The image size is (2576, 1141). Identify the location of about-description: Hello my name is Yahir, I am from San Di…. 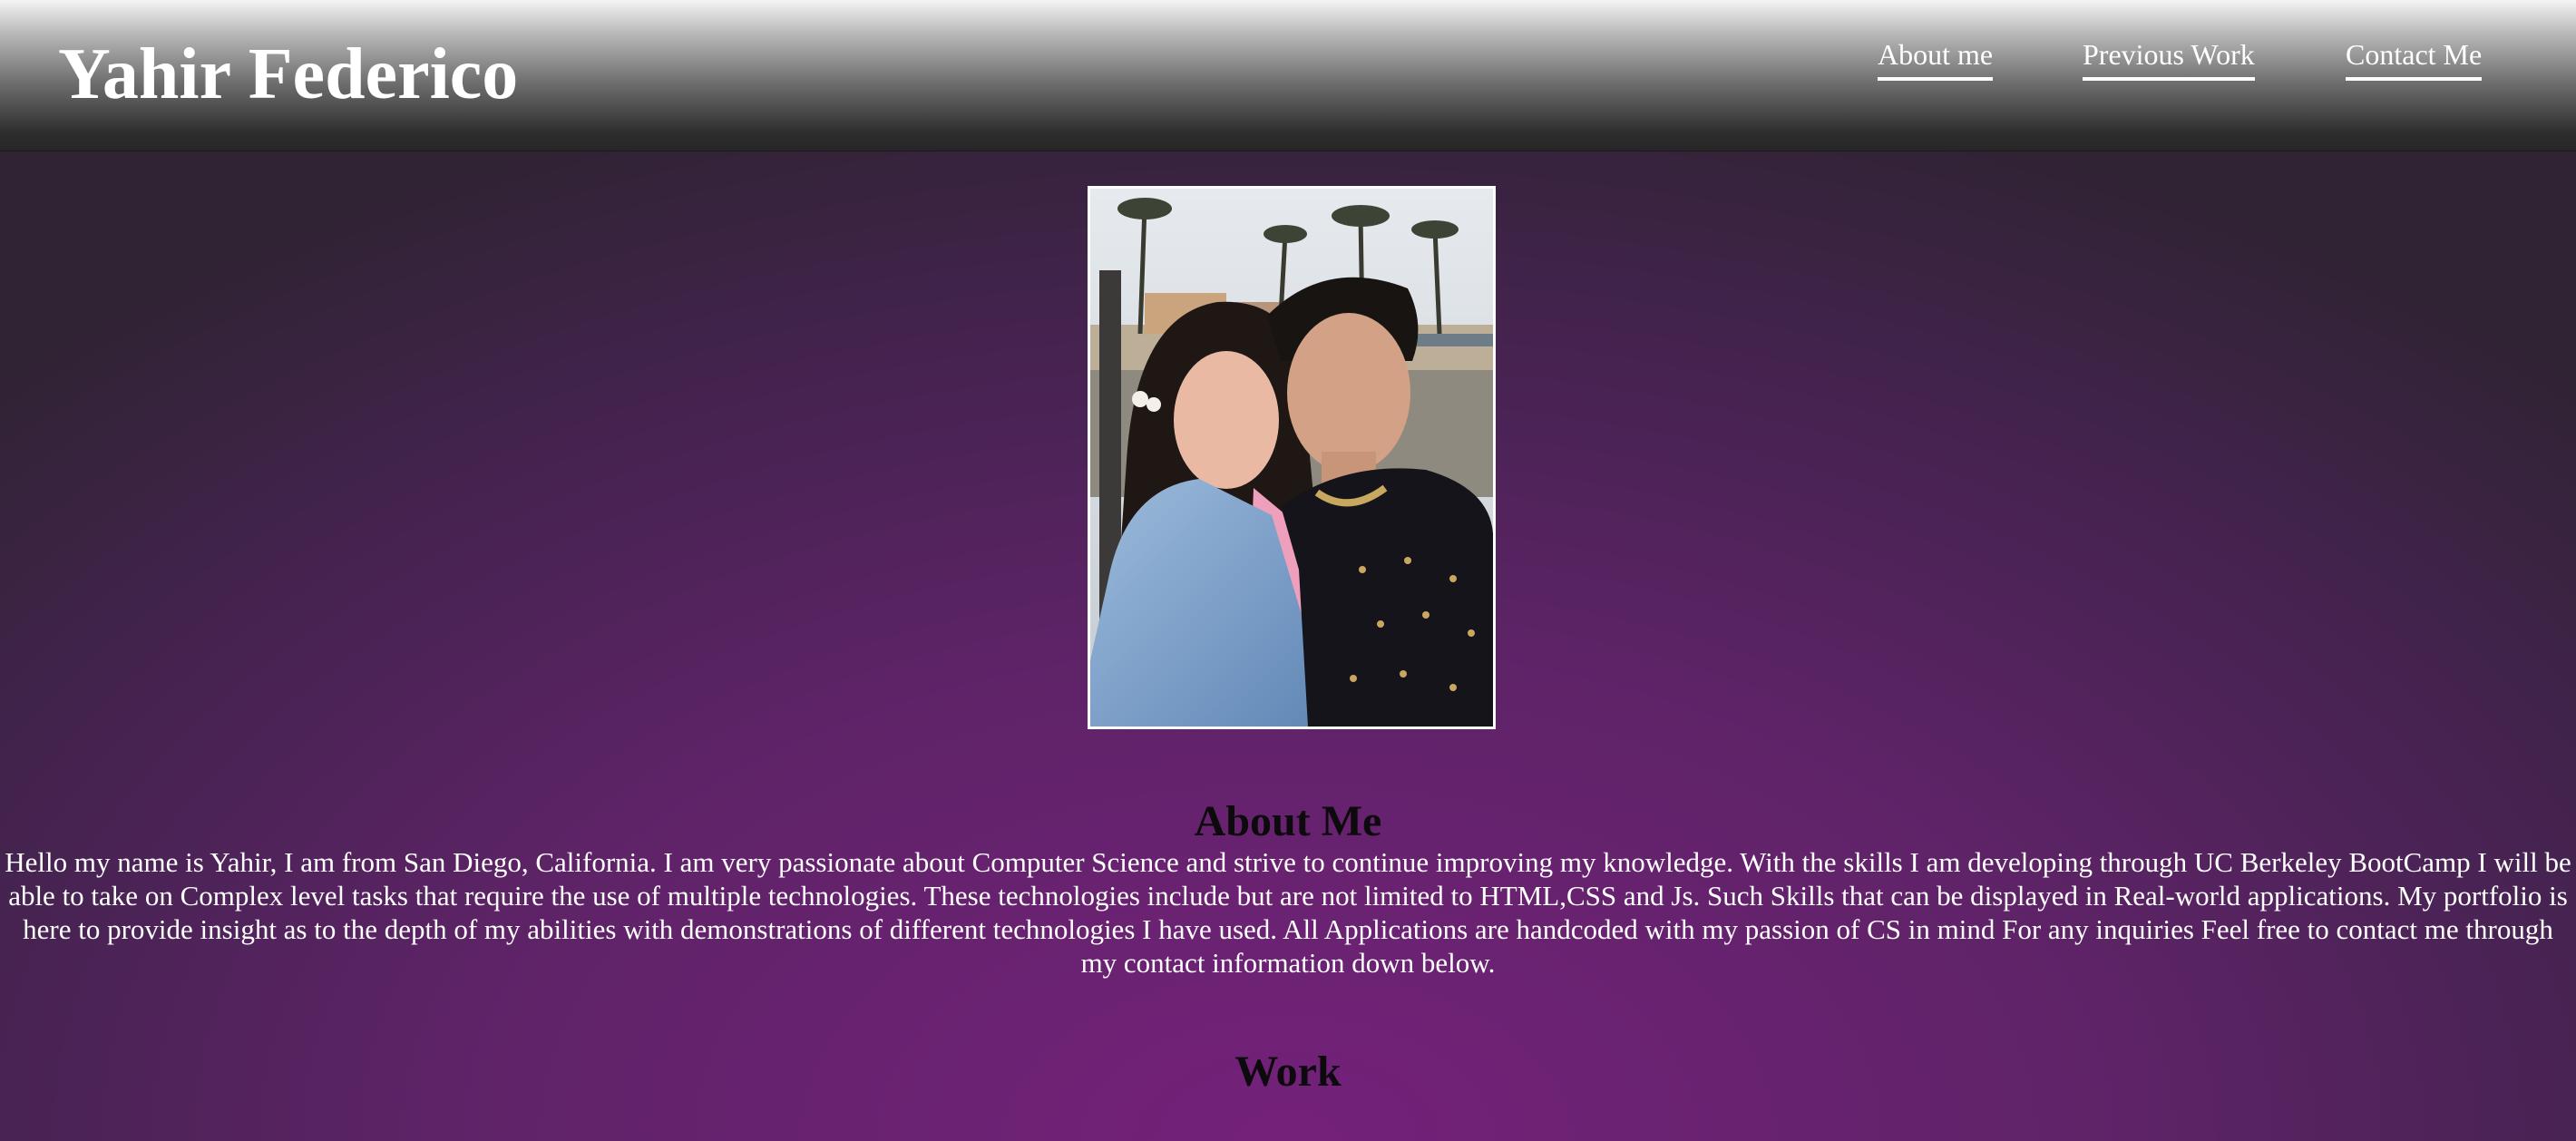
(1288, 912).